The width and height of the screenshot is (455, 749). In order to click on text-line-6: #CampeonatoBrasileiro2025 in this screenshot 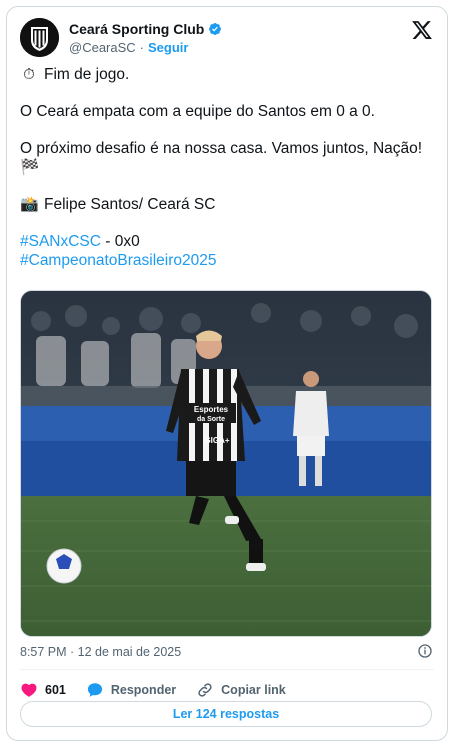, I will do `click(230, 260)`.